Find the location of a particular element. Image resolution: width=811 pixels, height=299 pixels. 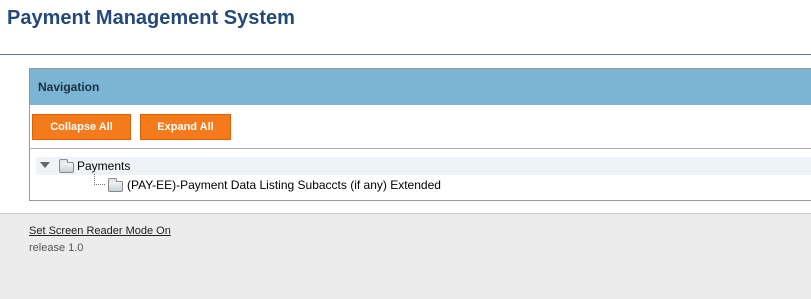

chevron-down-icon is located at coordinates (45, 165).